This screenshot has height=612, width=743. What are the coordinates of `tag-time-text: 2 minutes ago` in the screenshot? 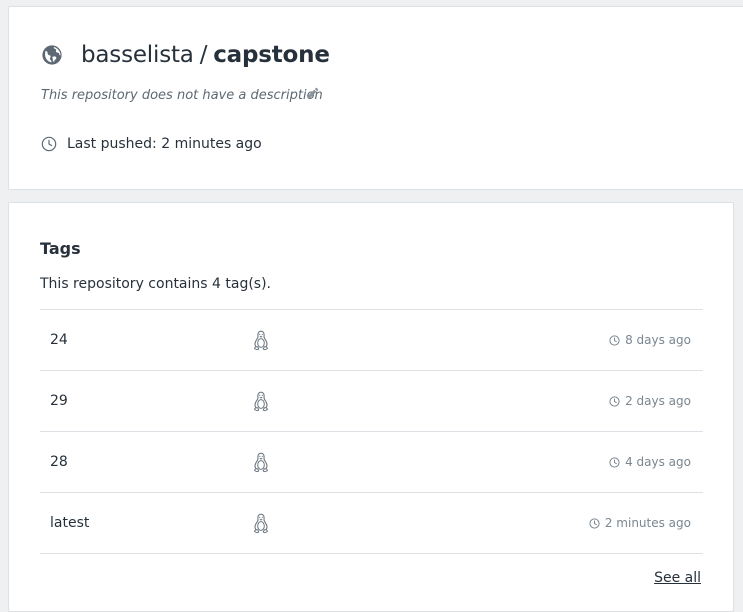 It's located at (647, 523).